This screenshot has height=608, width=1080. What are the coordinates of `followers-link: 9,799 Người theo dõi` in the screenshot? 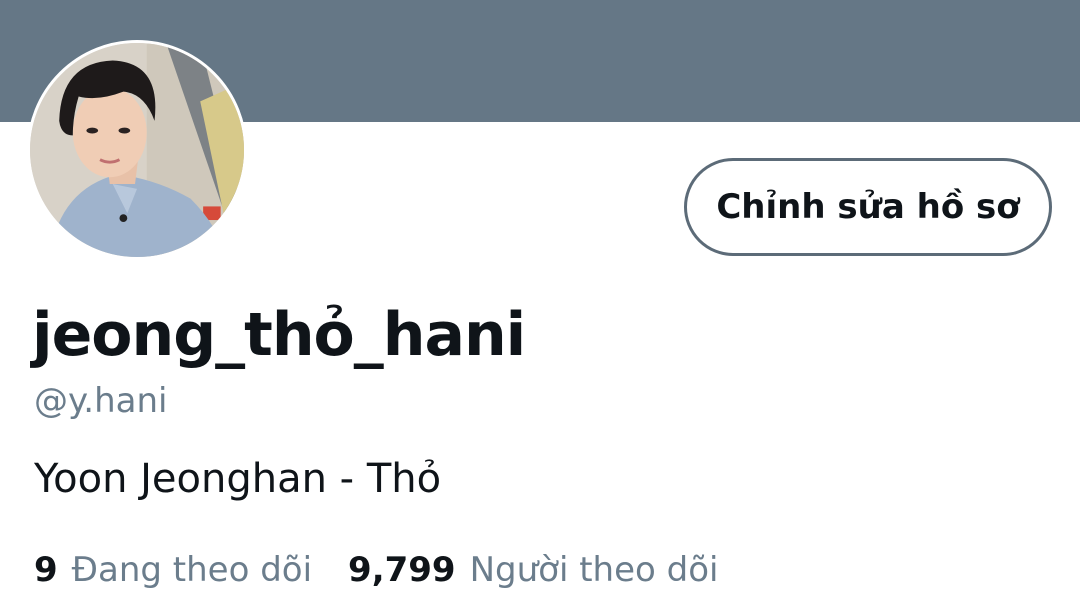 It's located at (533, 570).